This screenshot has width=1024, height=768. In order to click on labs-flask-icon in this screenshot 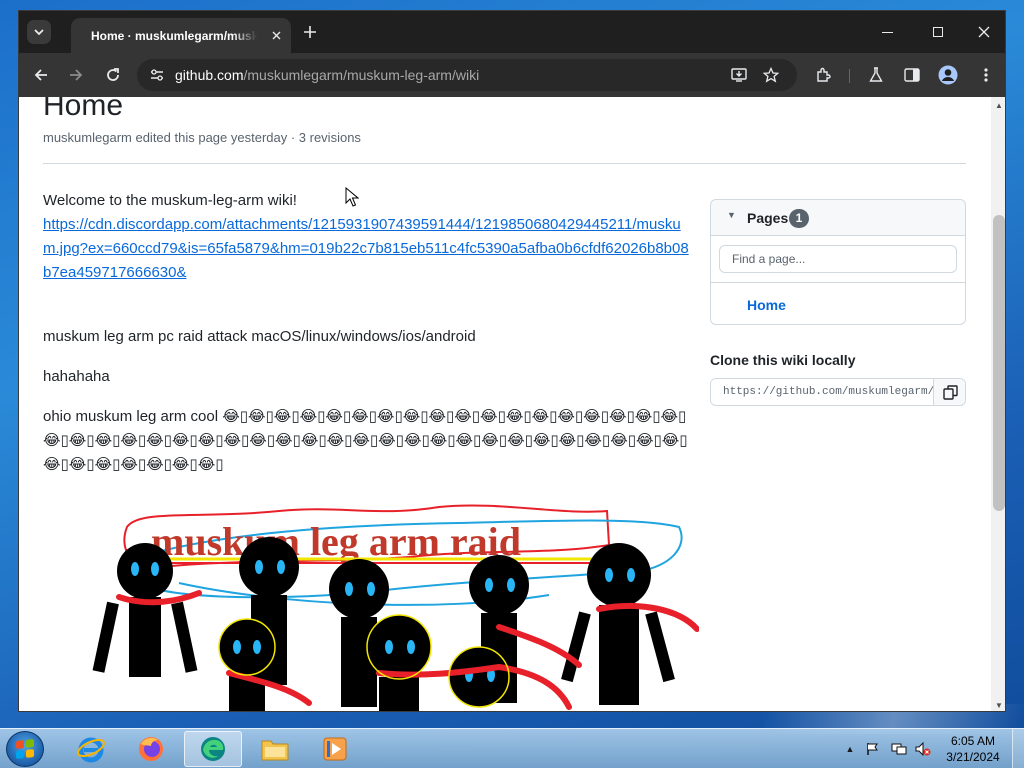, I will do `click(876, 75)`.